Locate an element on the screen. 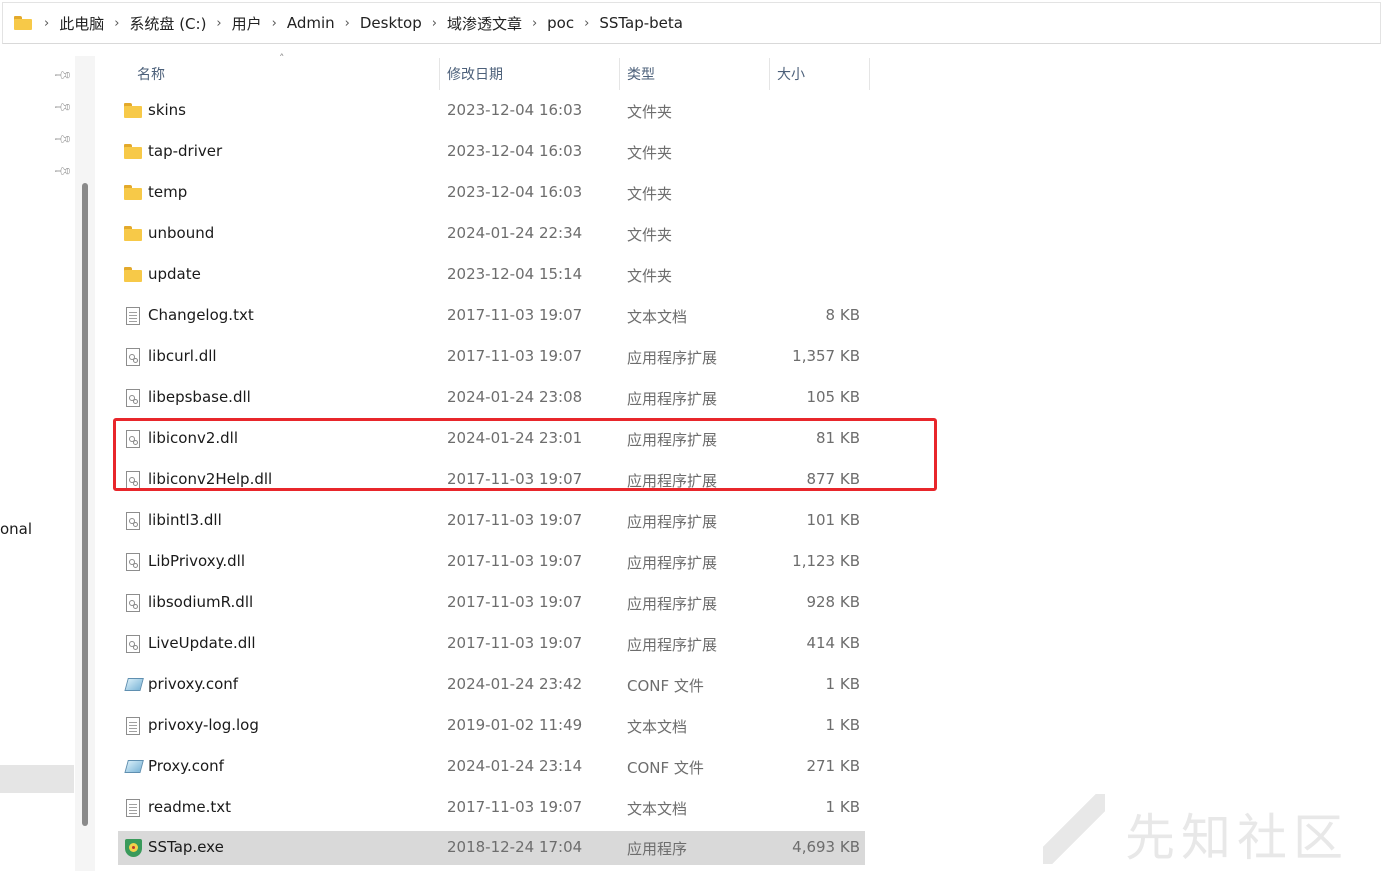 The height and width of the screenshot is (871, 1381). file-size: 105 KB is located at coordinates (833, 397).